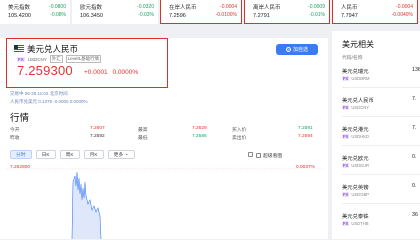 The image size is (420, 240). I want to click on us-flag-icon, so click(19, 48).